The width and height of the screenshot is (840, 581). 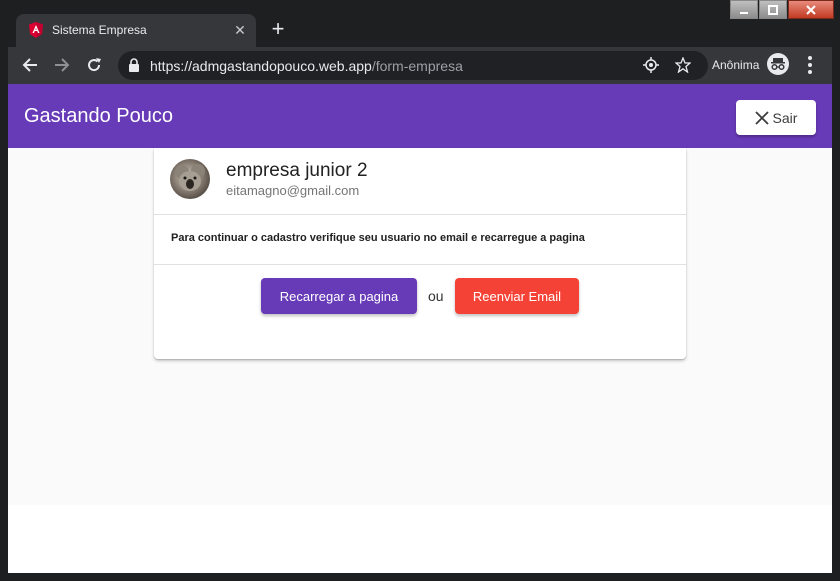 What do you see at coordinates (278, 30) in the screenshot?
I see `new-tab-icon: +` at bounding box center [278, 30].